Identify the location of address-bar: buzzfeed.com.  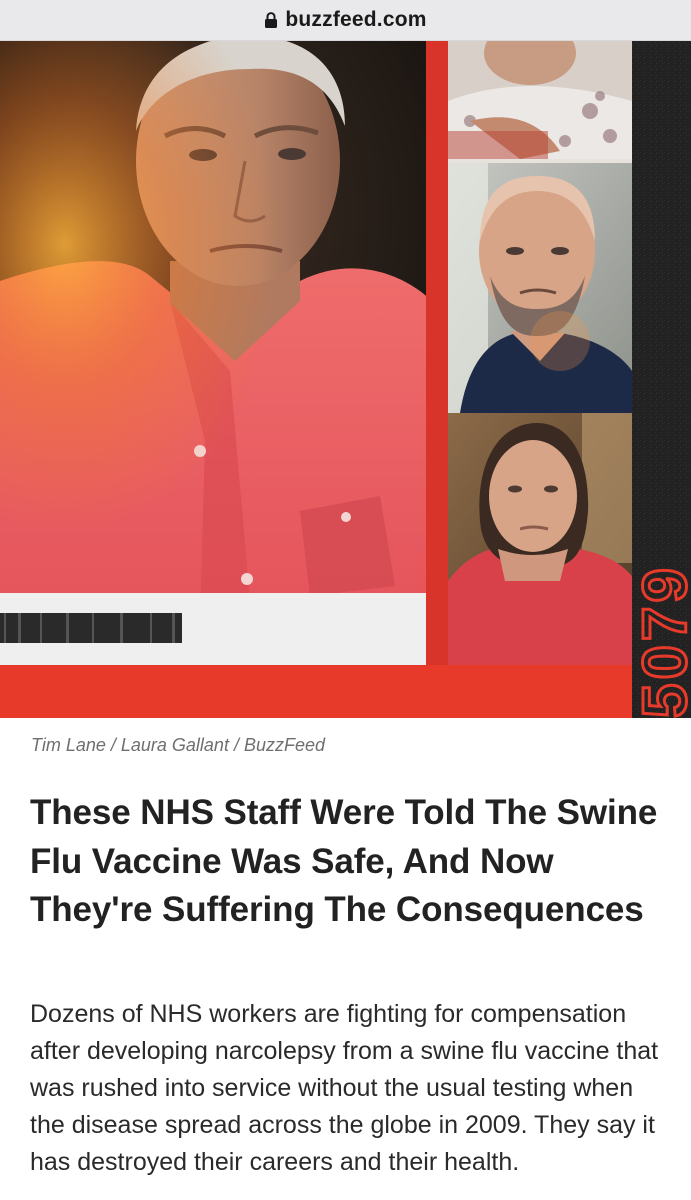
(345, 20).